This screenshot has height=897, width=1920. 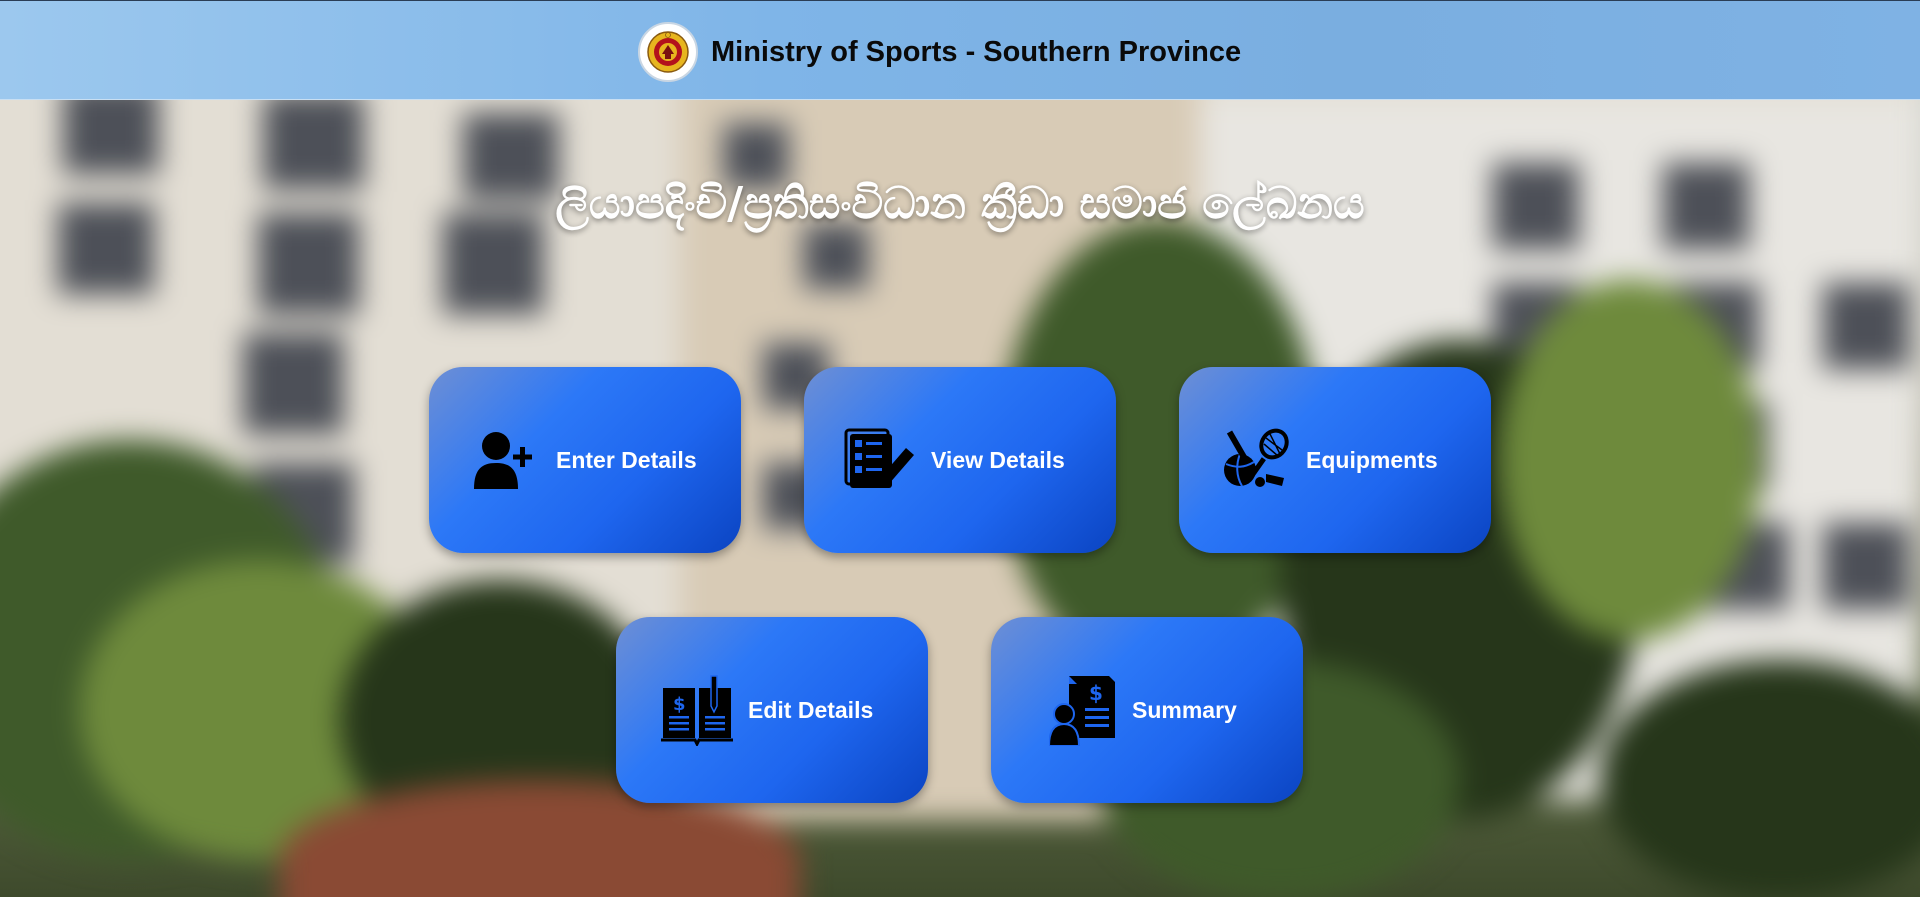 What do you see at coordinates (1372, 459) in the screenshot?
I see `equipments-label: Equipments` at bounding box center [1372, 459].